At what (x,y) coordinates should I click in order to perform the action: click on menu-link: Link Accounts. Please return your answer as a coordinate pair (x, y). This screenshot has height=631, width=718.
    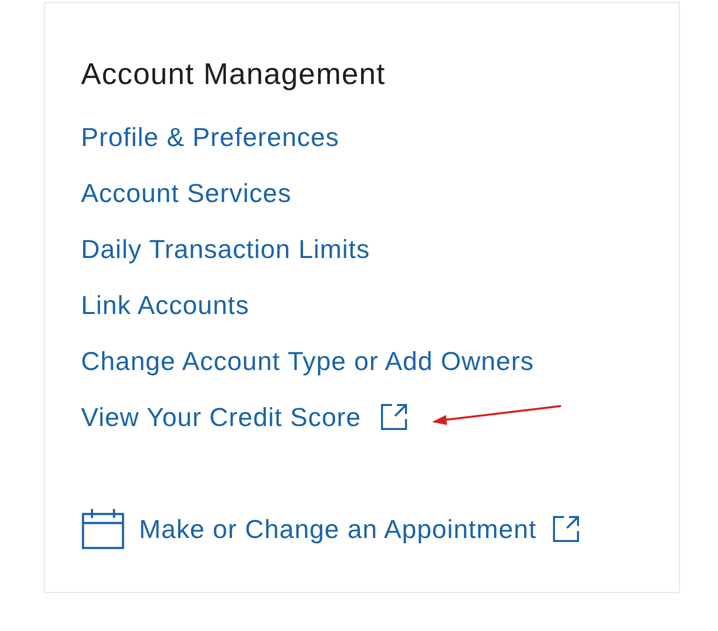
    Looking at the image, I should click on (165, 305).